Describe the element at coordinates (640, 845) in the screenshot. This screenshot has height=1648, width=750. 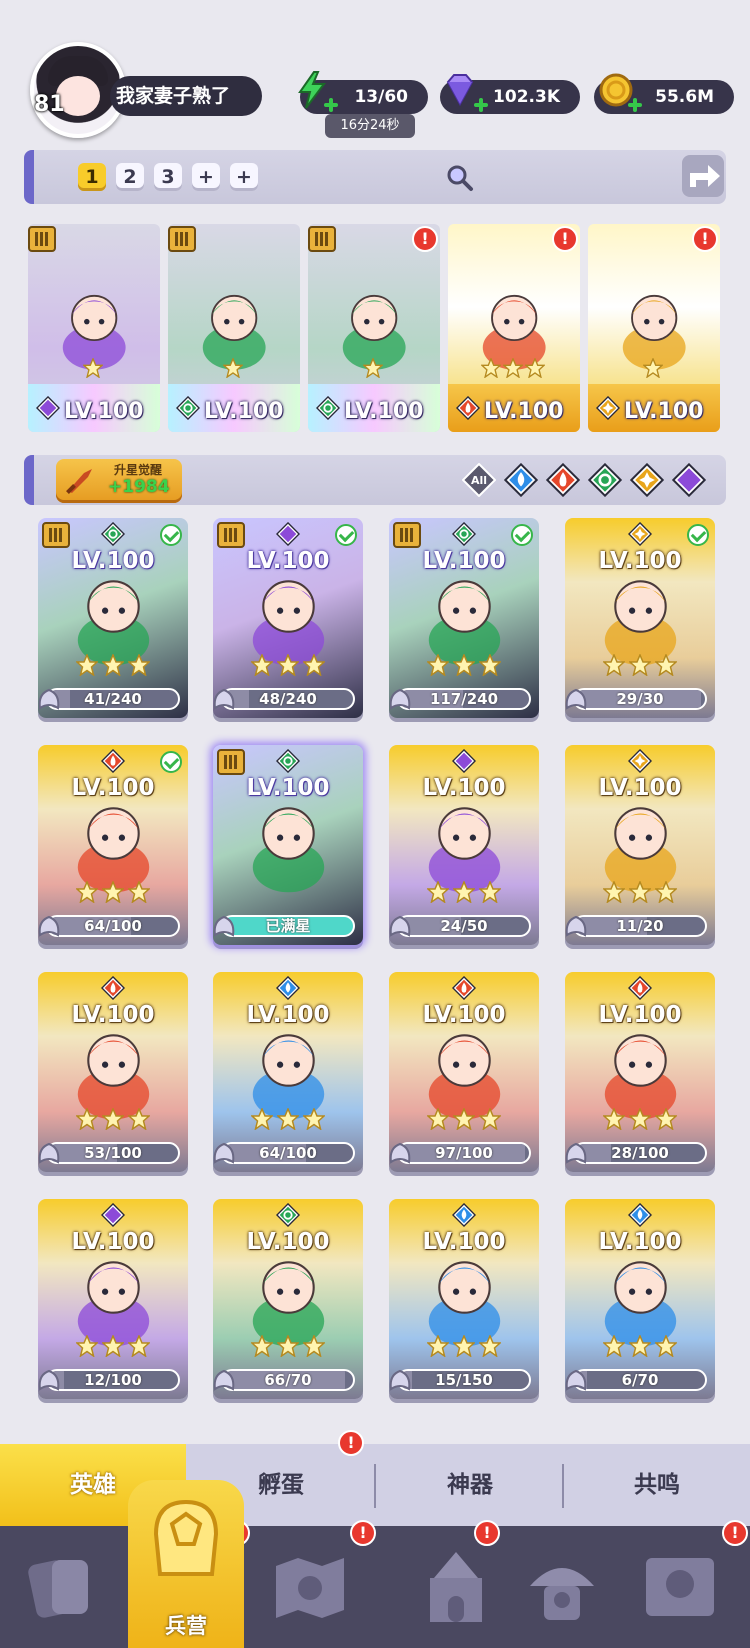
I see `hero-card: LV.100 11/20` at that location.